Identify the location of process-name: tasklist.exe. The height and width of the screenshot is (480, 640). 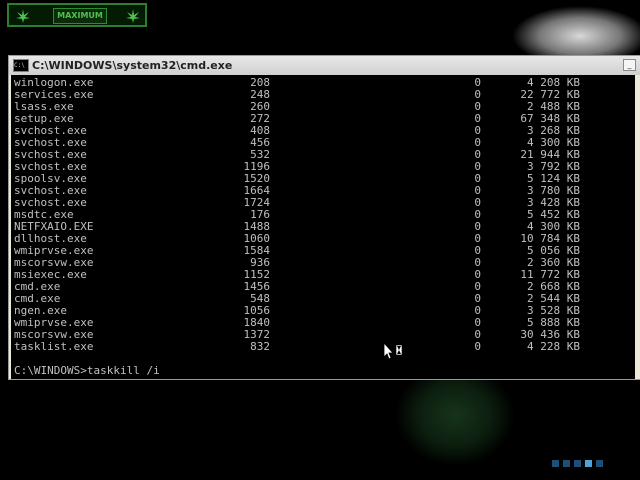
(54, 346).